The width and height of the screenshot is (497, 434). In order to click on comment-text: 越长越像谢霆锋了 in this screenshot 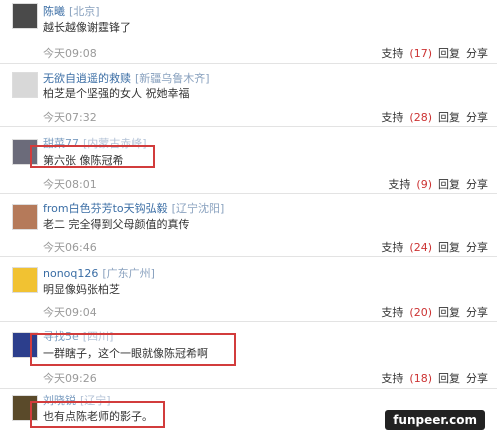, I will do `click(87, 27)`.